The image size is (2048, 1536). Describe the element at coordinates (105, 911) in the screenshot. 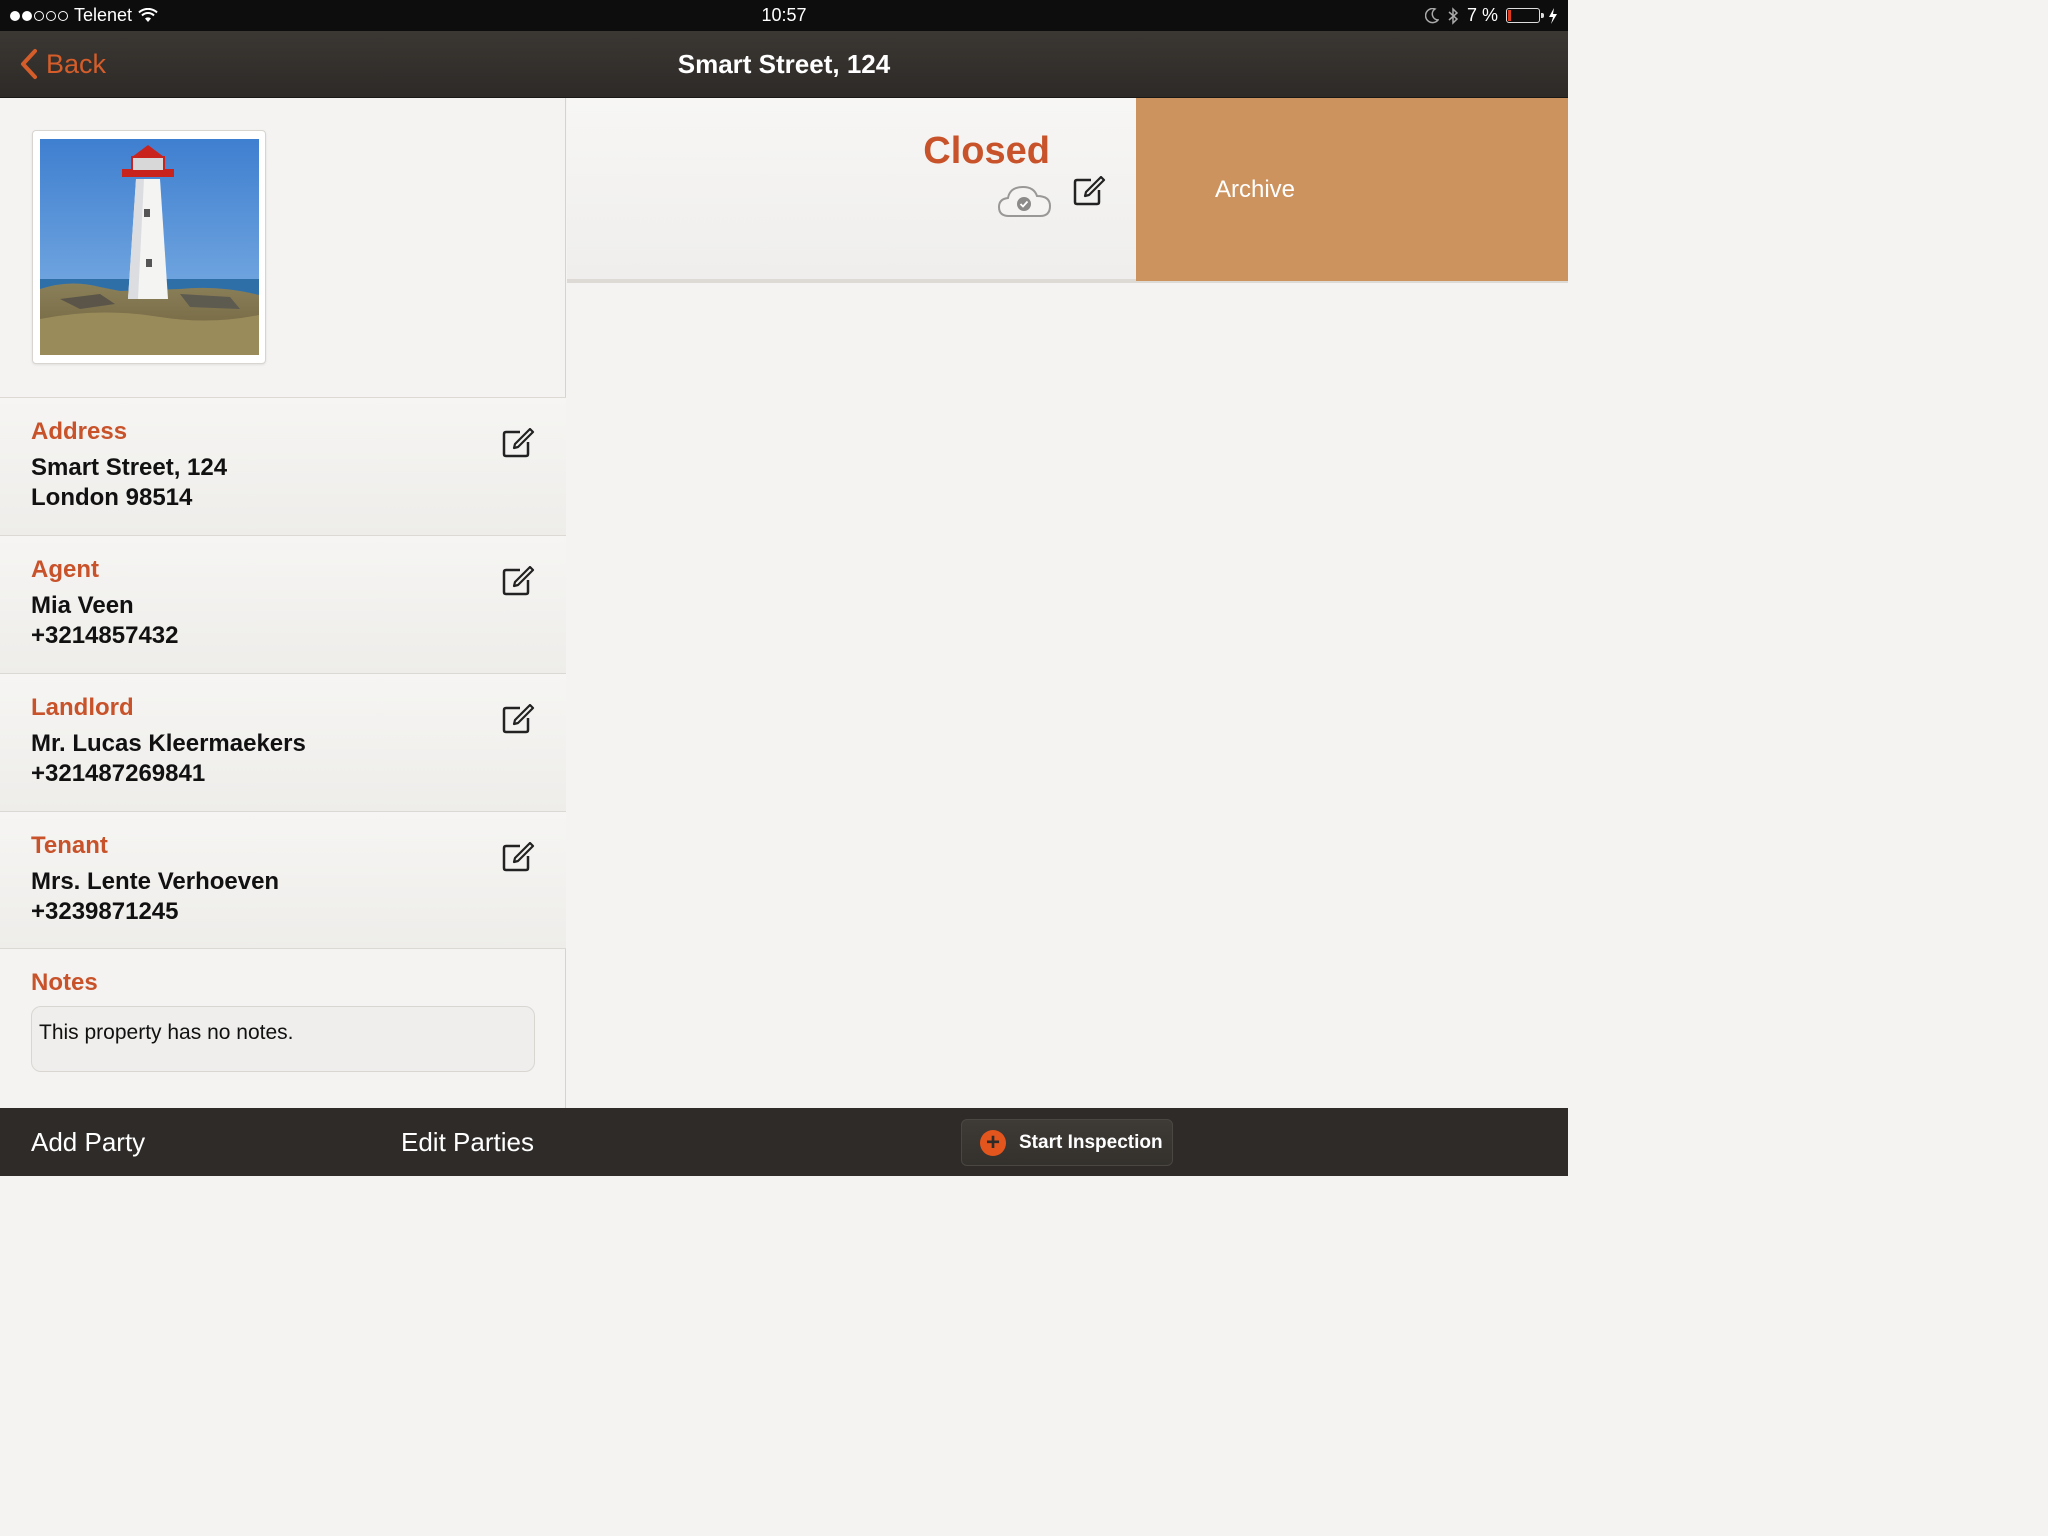

I see `tenant-phone: +3239871245` at that location.